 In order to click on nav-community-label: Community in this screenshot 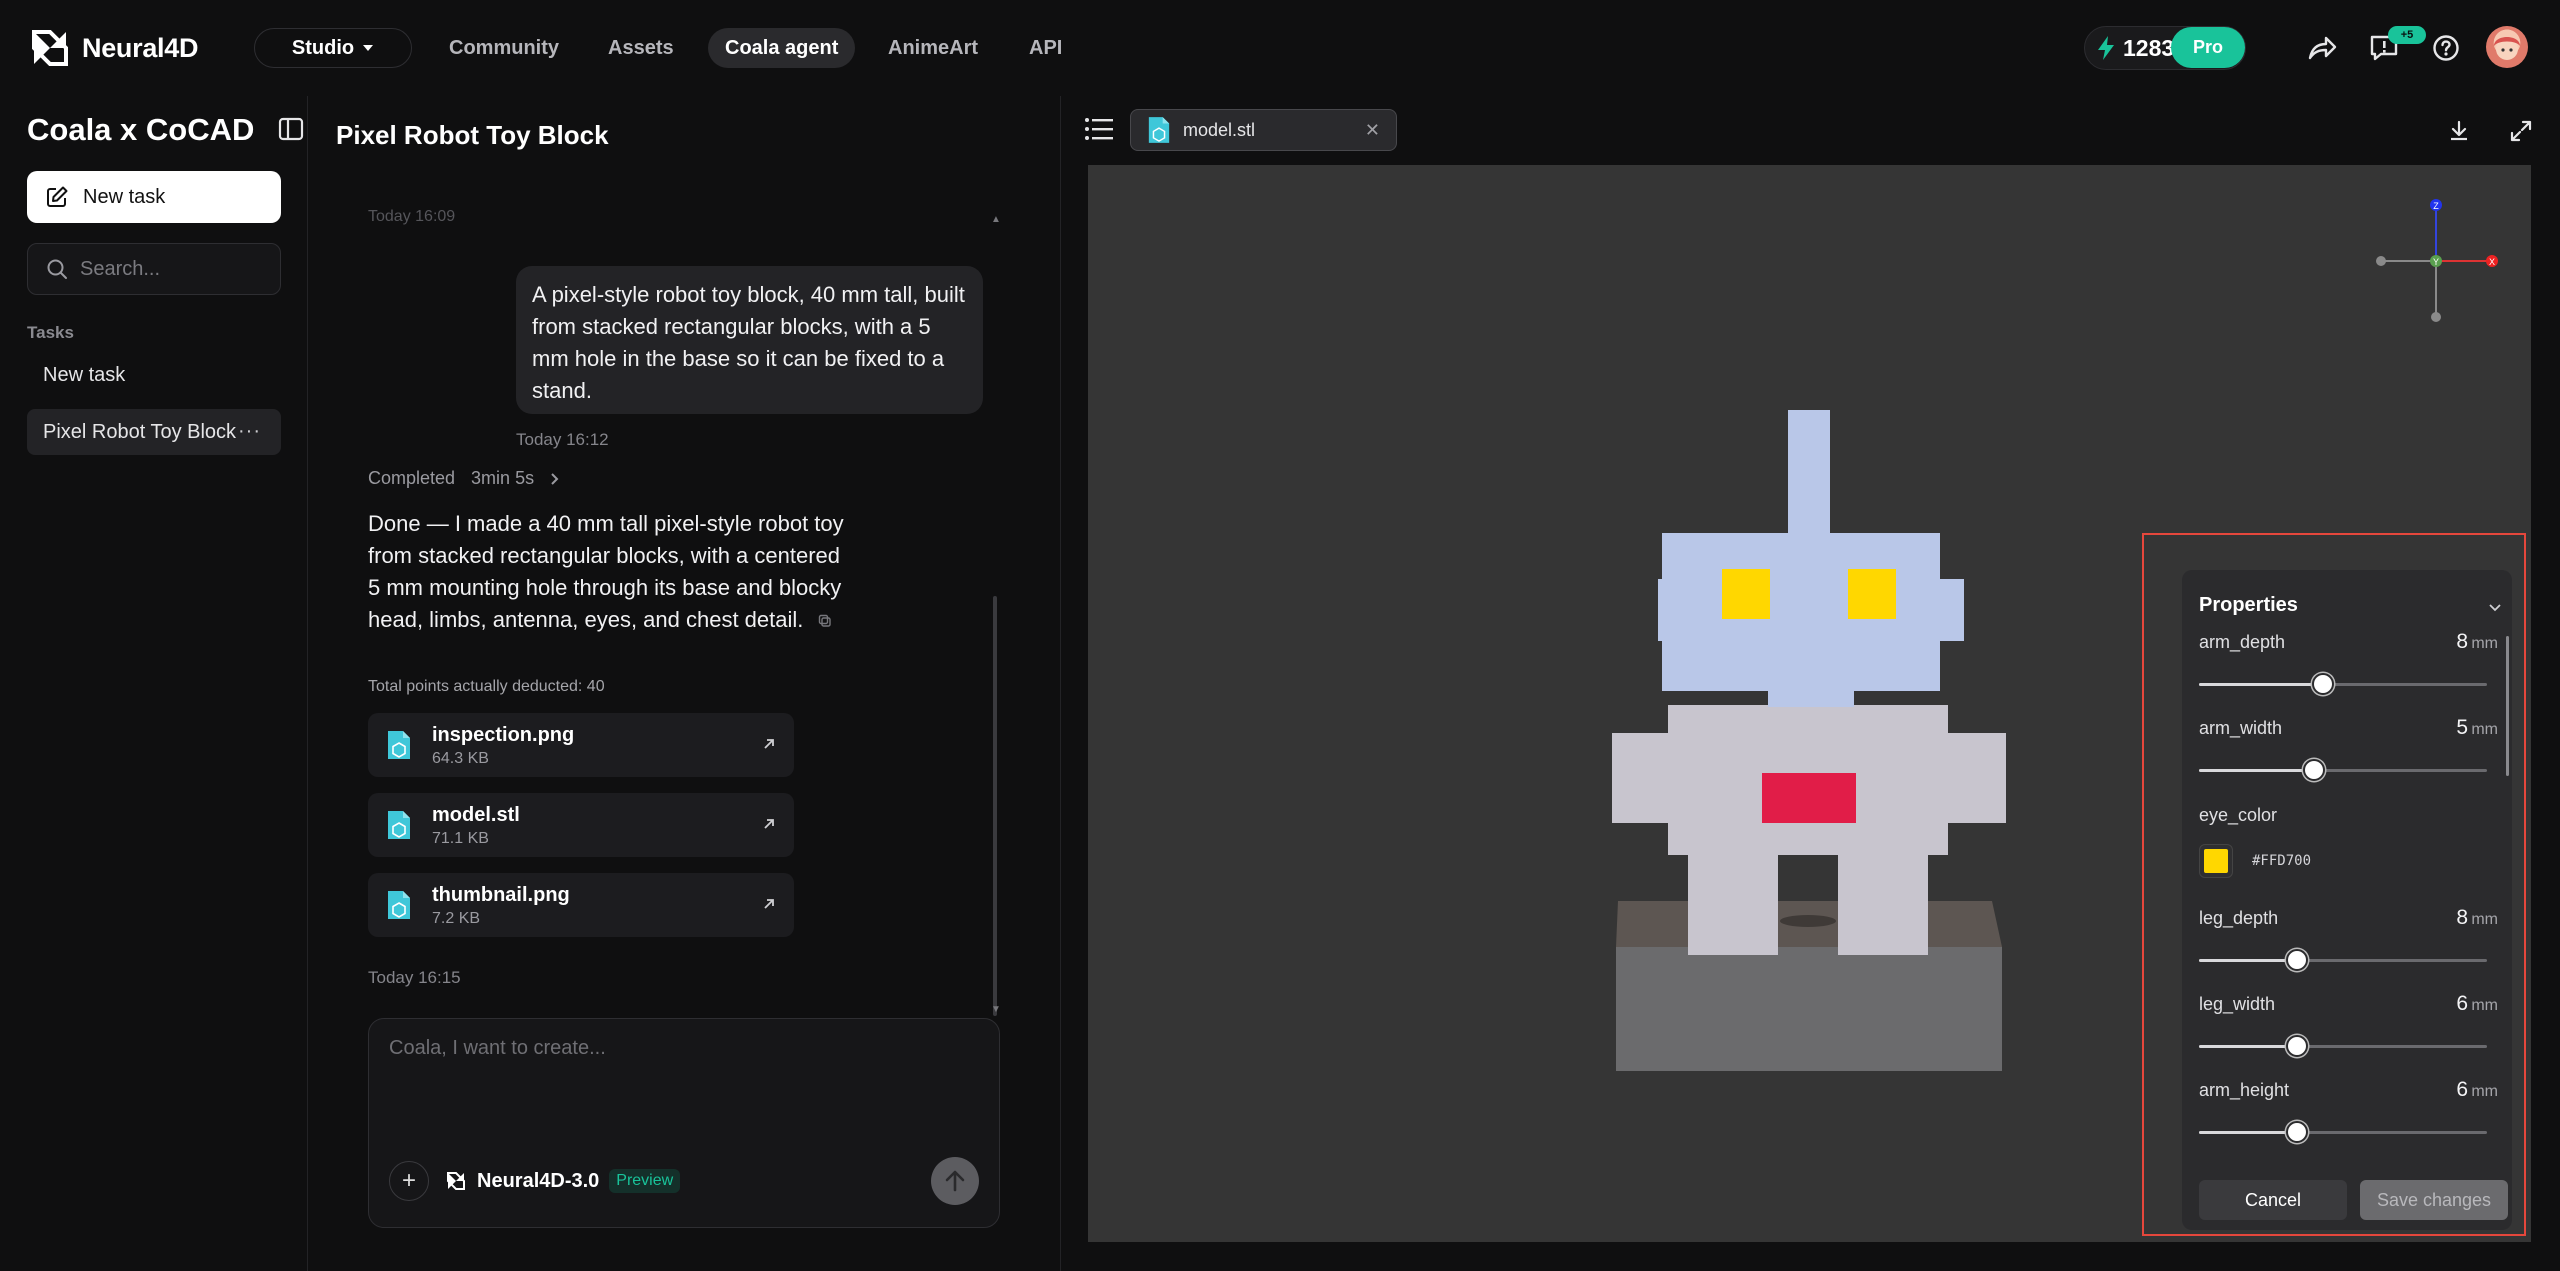, I will do `click(504, 47)`.